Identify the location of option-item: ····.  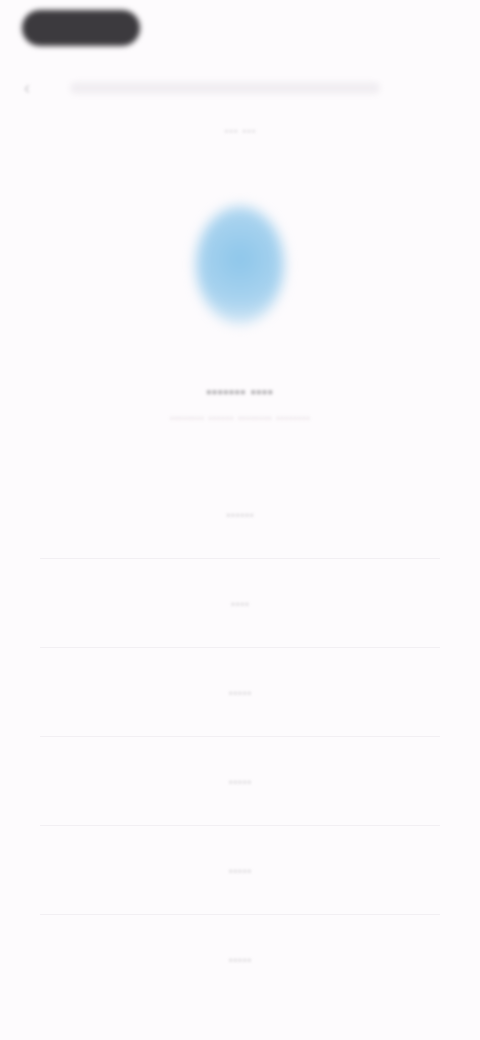
(240, 603).